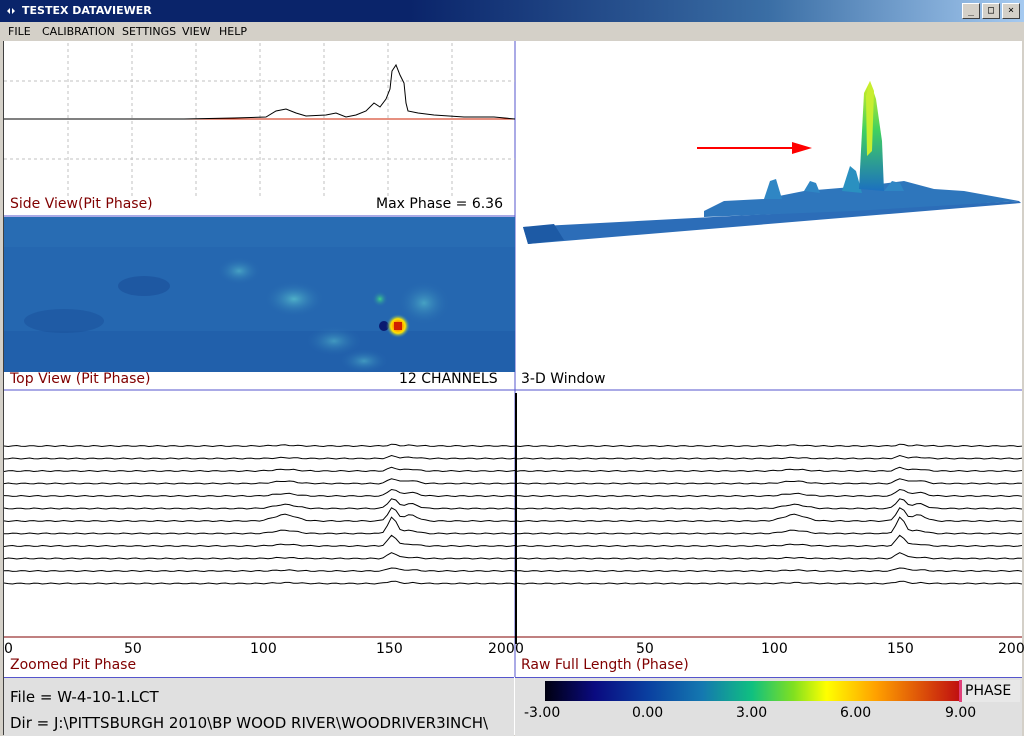 The image size is (1024, 736). I want to click on three-d-surface, so click(772, 162).